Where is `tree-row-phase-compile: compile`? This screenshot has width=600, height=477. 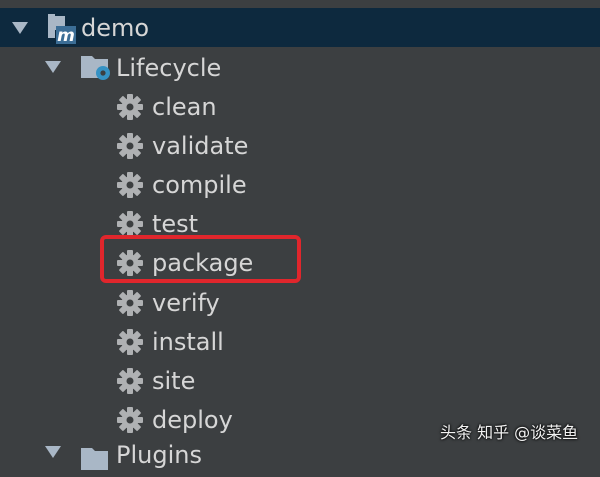
tree-row-phase-compile: compile is located at coordinates (300, 184).